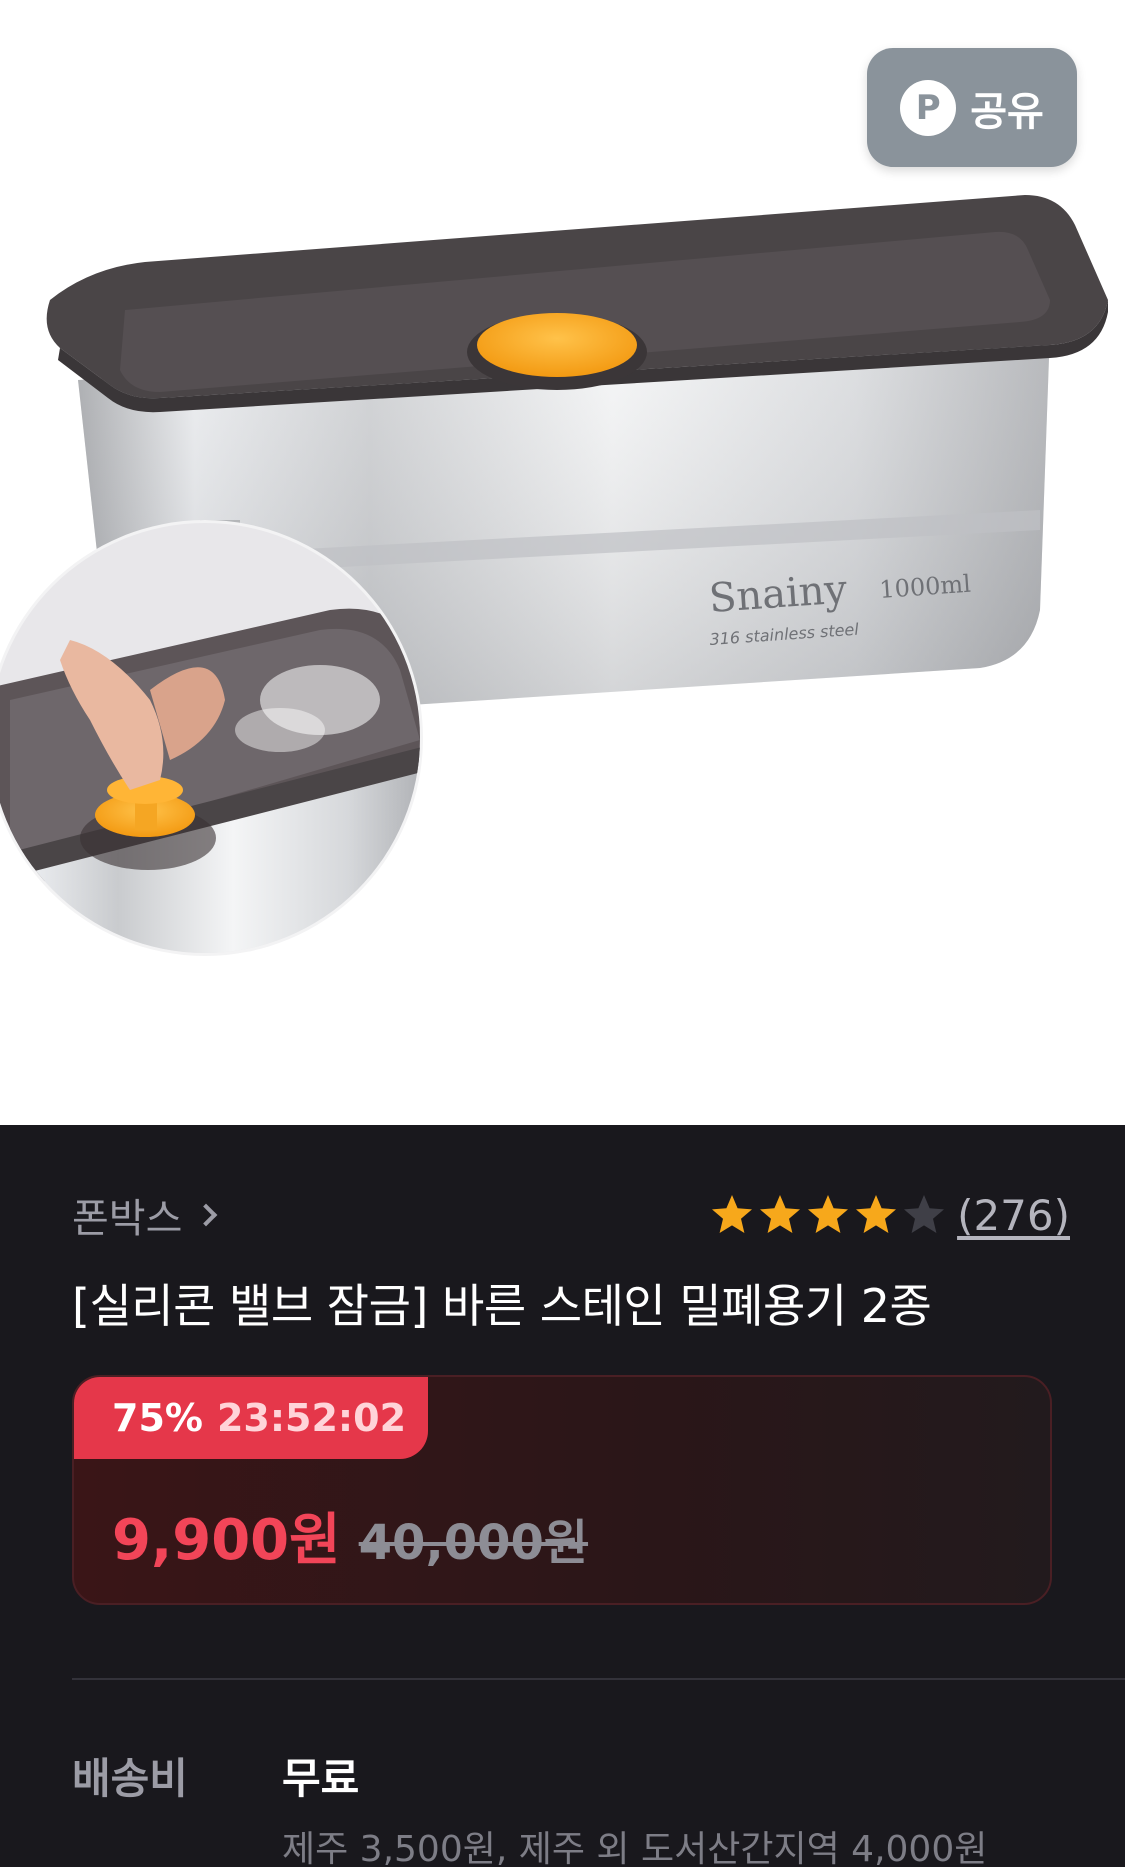  I want to click on discount-rate: 75%, so click(157, 1418).